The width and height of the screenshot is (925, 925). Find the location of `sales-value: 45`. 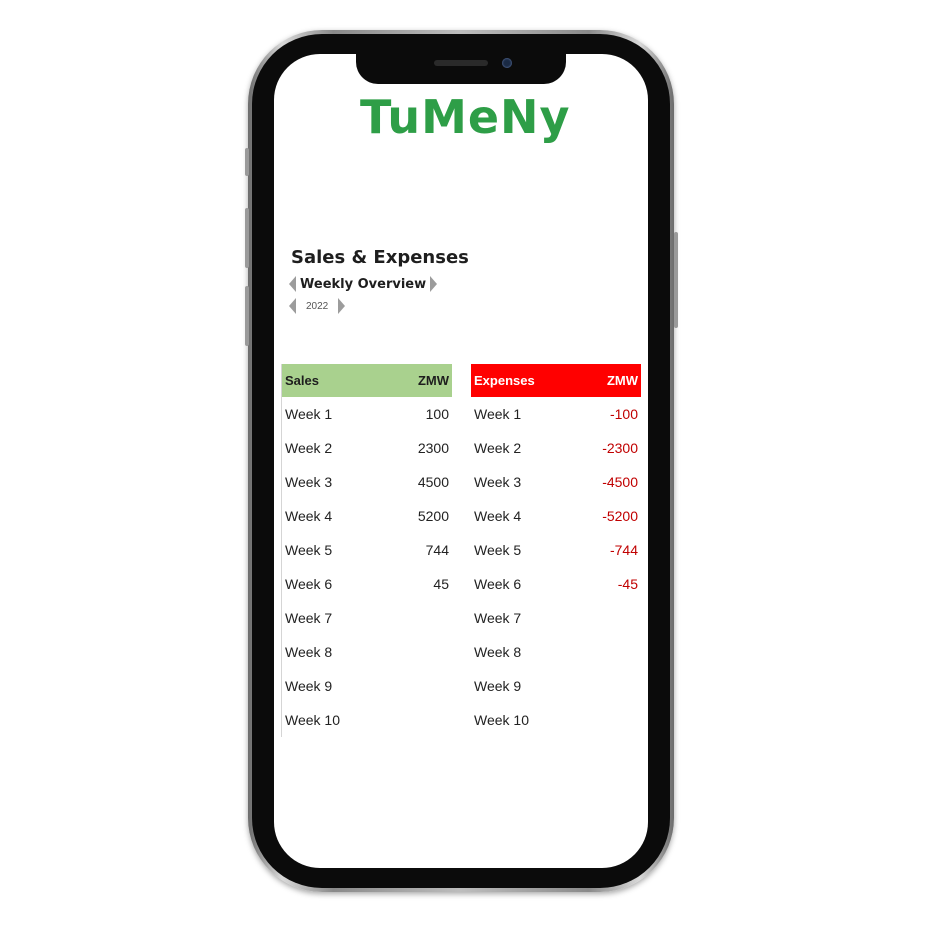

sales-value: 45 is located at coordinates (441, 584).